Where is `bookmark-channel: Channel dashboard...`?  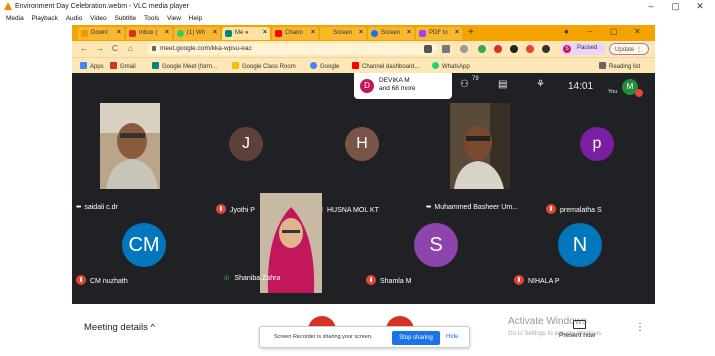
bookmark-channel: Channel dashboard... is located at coordinates (385, 66).